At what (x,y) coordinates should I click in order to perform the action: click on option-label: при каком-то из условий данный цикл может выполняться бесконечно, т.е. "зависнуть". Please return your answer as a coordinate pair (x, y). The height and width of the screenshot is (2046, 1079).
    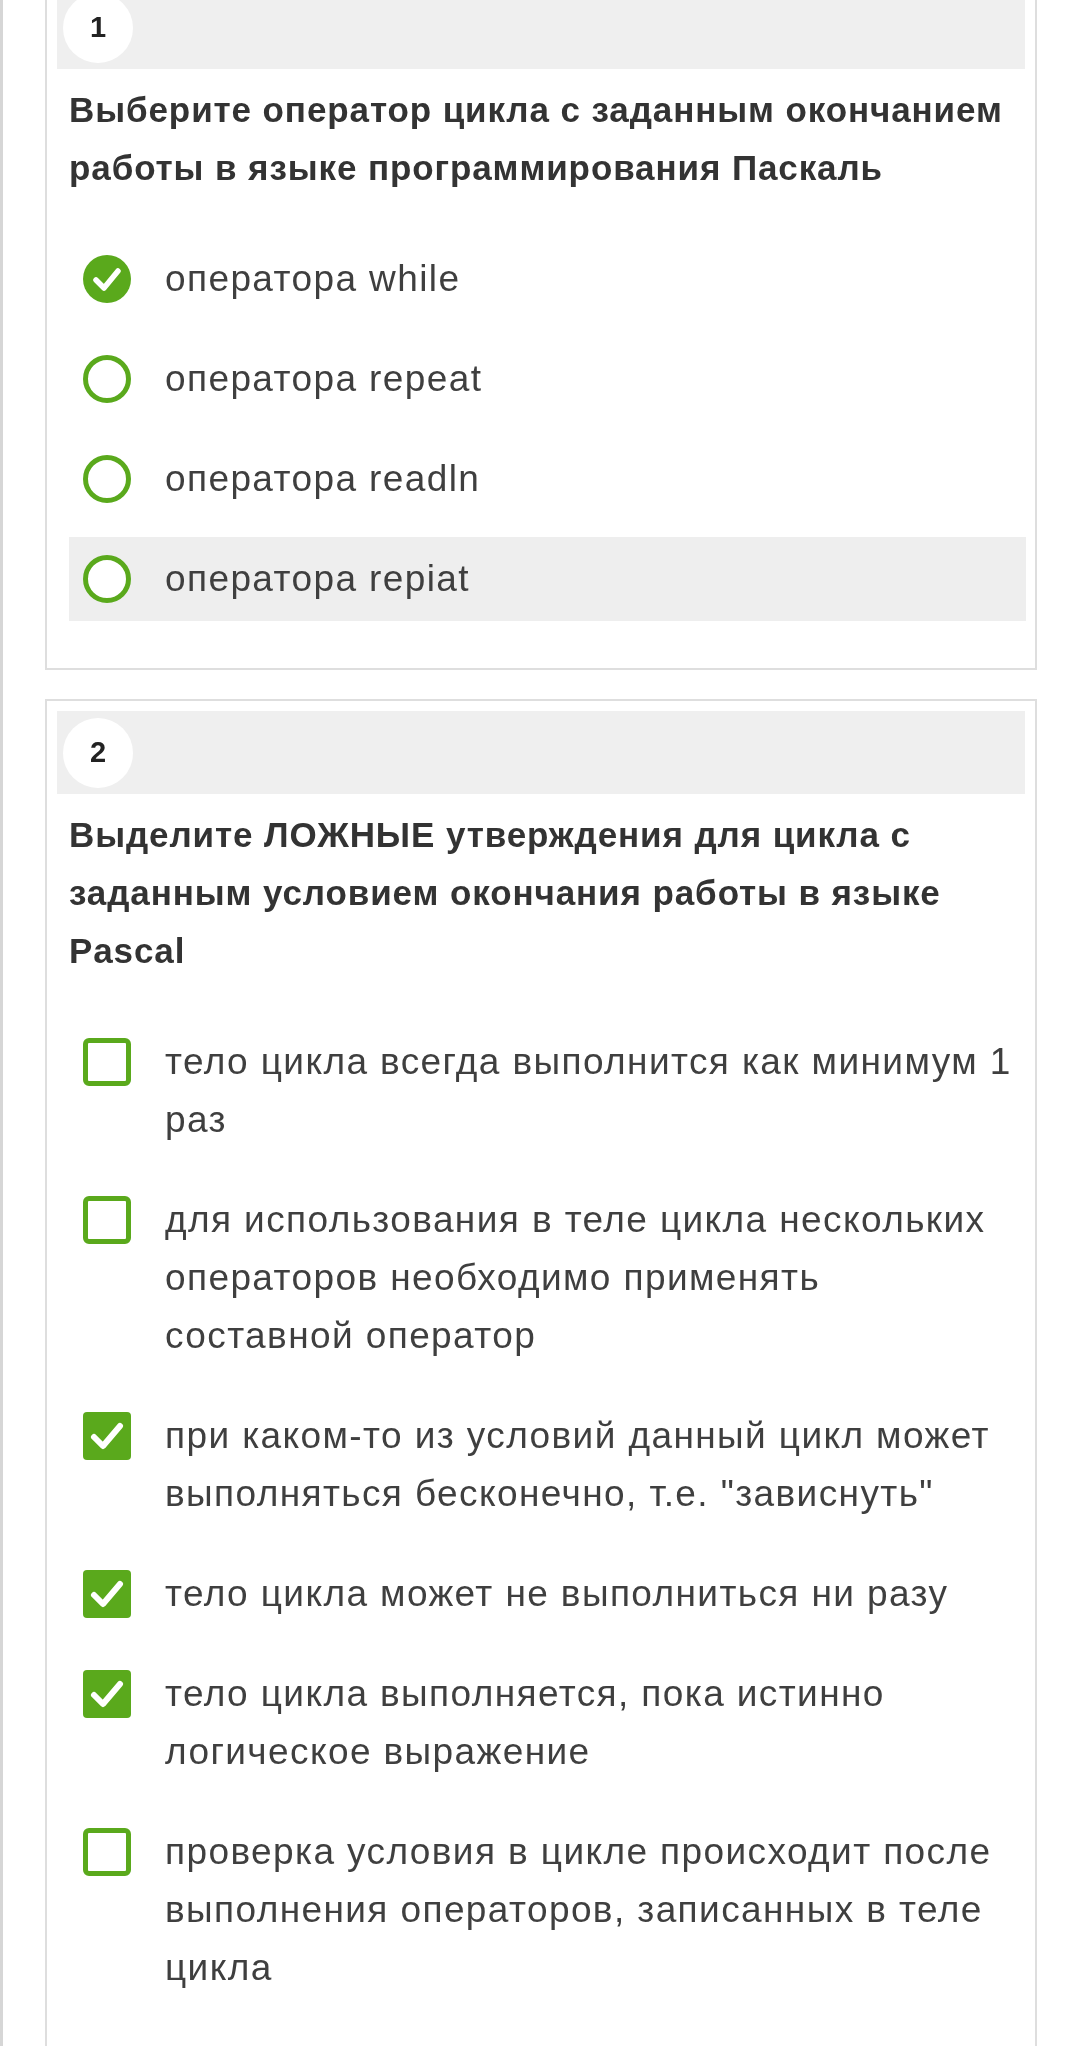
    Looking at the image, I should click on (589, 1465).